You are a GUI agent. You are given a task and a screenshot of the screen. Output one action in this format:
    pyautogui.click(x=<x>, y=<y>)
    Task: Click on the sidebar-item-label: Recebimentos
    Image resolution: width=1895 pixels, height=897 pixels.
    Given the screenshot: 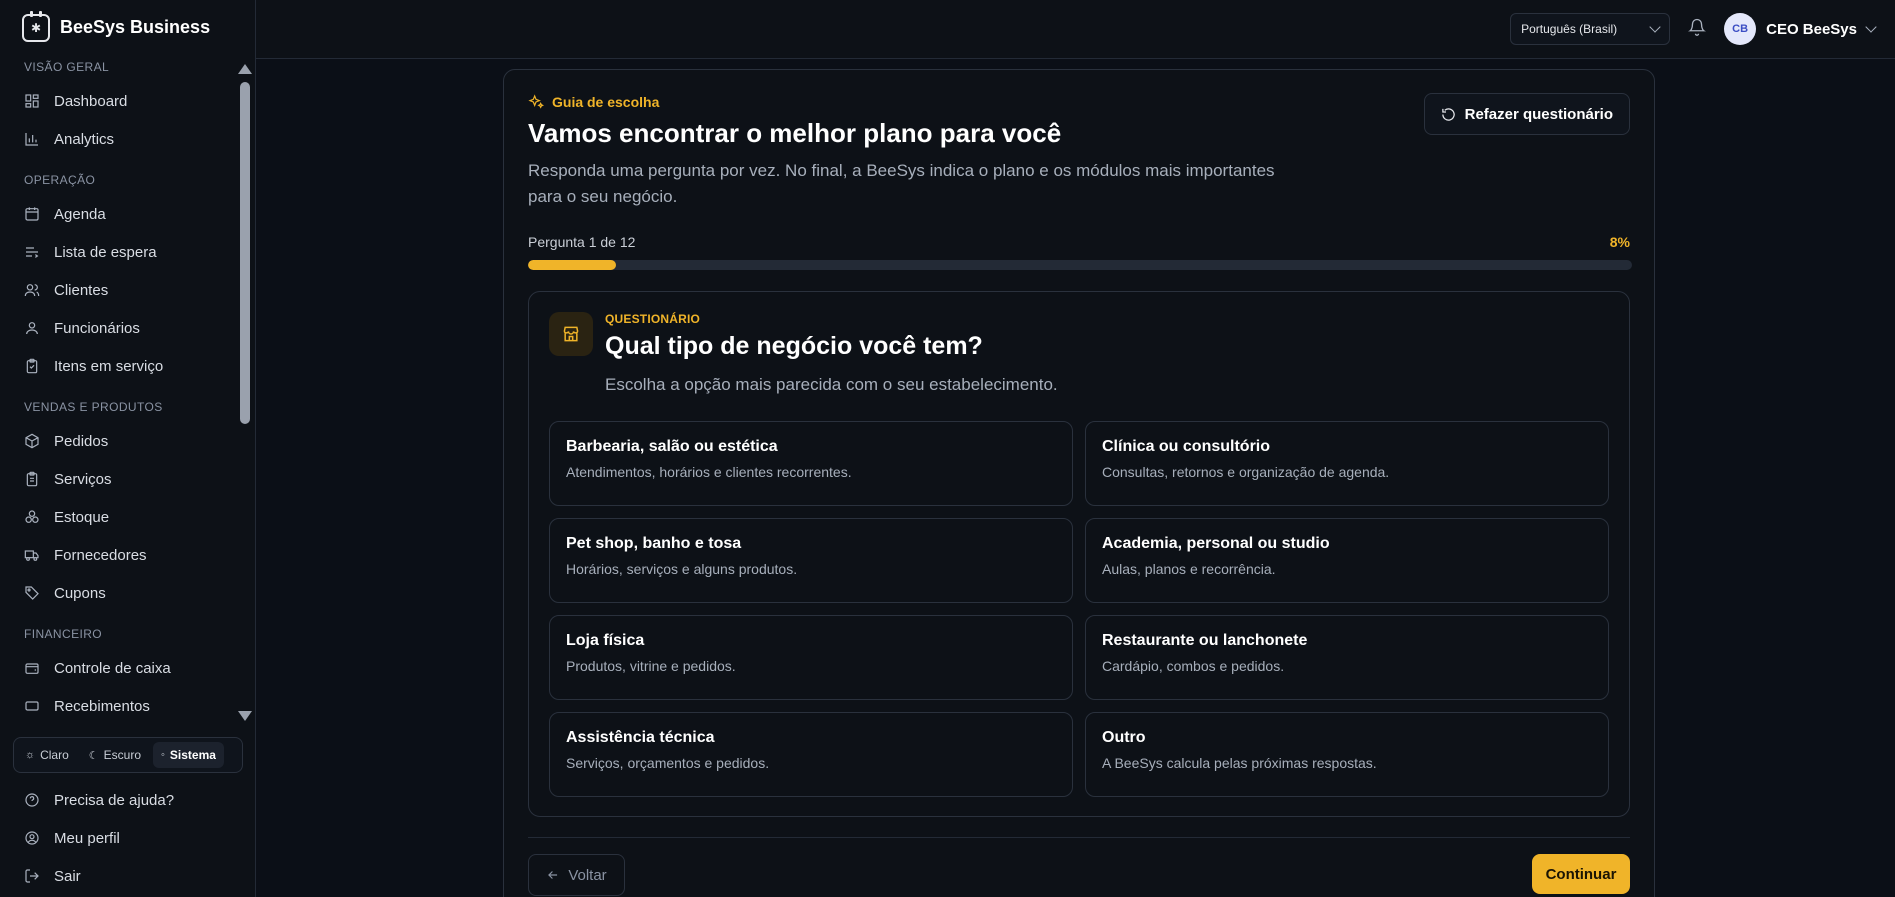 What is the action you would take?
    pyautogui.click(x=102, y=706)
    